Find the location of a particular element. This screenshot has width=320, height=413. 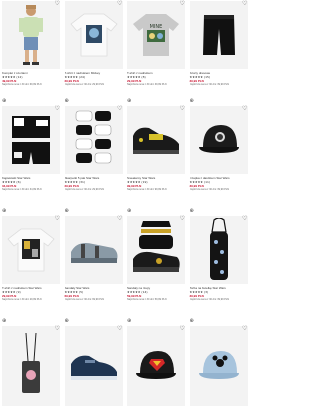

black-cap-icon is located at coordinates (218, 139).